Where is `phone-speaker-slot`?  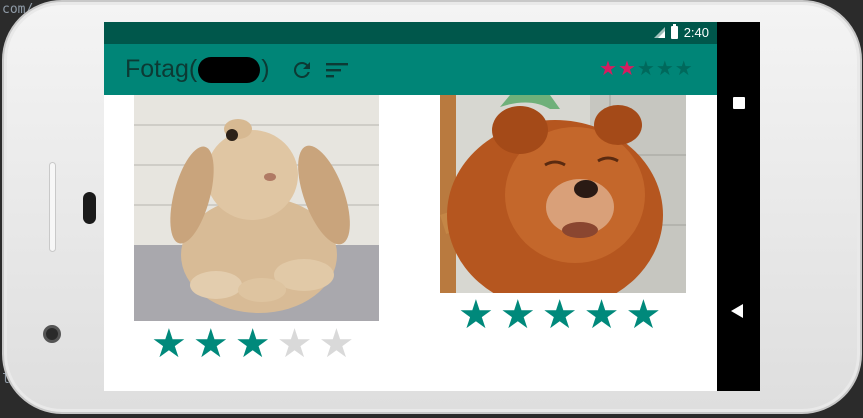
phone-speaker-slot is located at coordinates (52, 207).